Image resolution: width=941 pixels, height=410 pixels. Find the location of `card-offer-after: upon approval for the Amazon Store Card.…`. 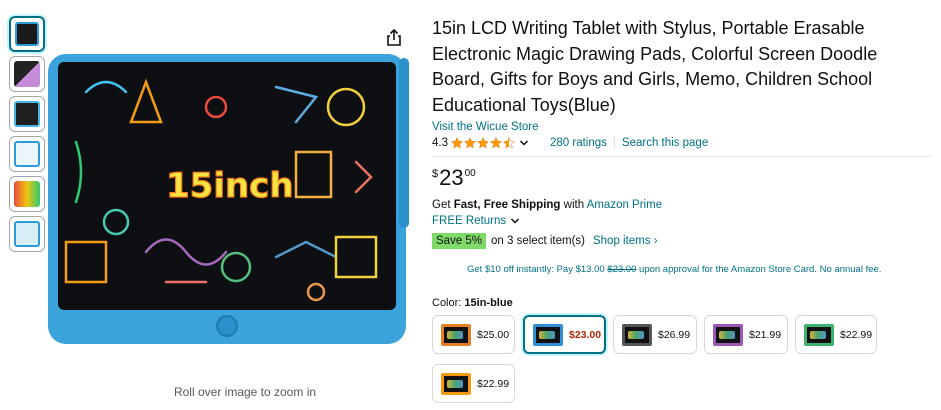

card-offer-after: upon approval for the Amazon Store Card.… is located at coordinates (759, 269).